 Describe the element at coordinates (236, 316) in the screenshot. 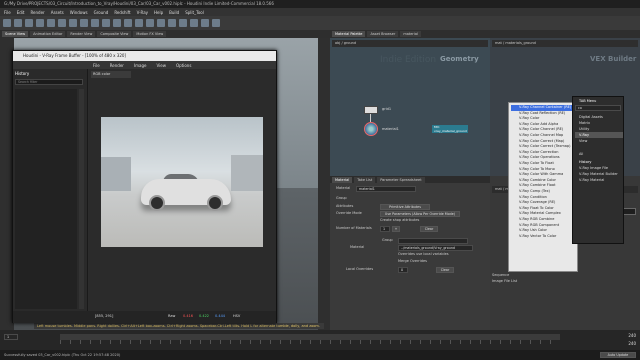

I see `hsv-select: HSV` at that location.